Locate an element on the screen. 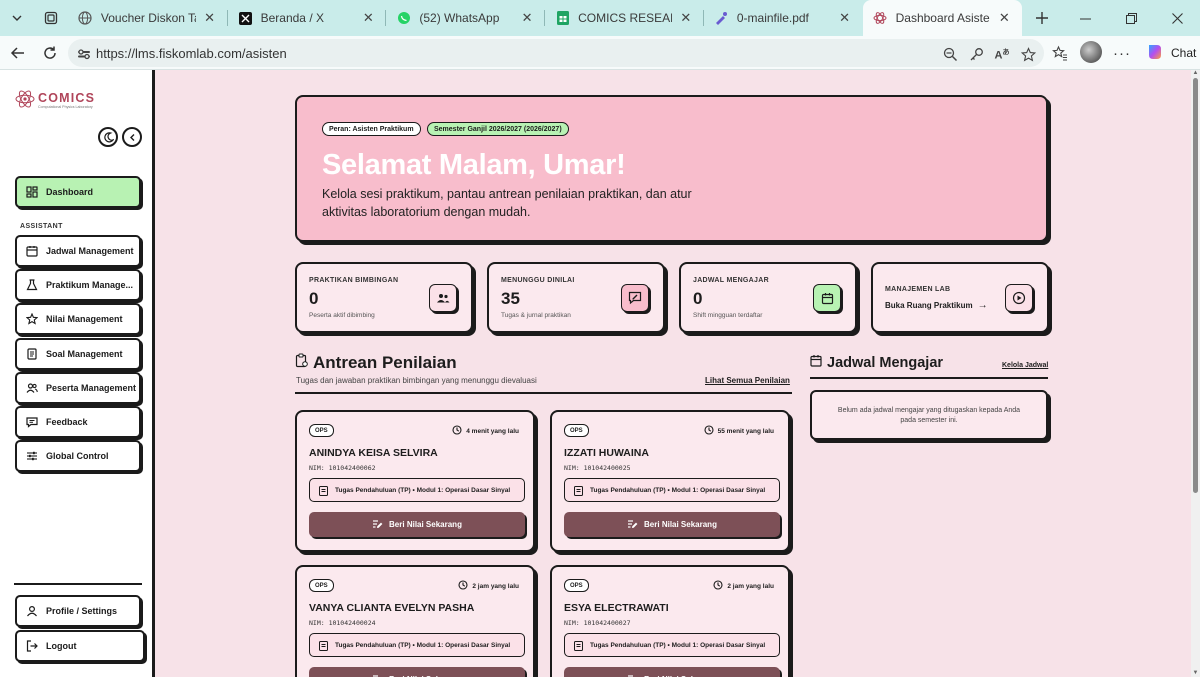  document-icon is located at coordinates (31, 354).